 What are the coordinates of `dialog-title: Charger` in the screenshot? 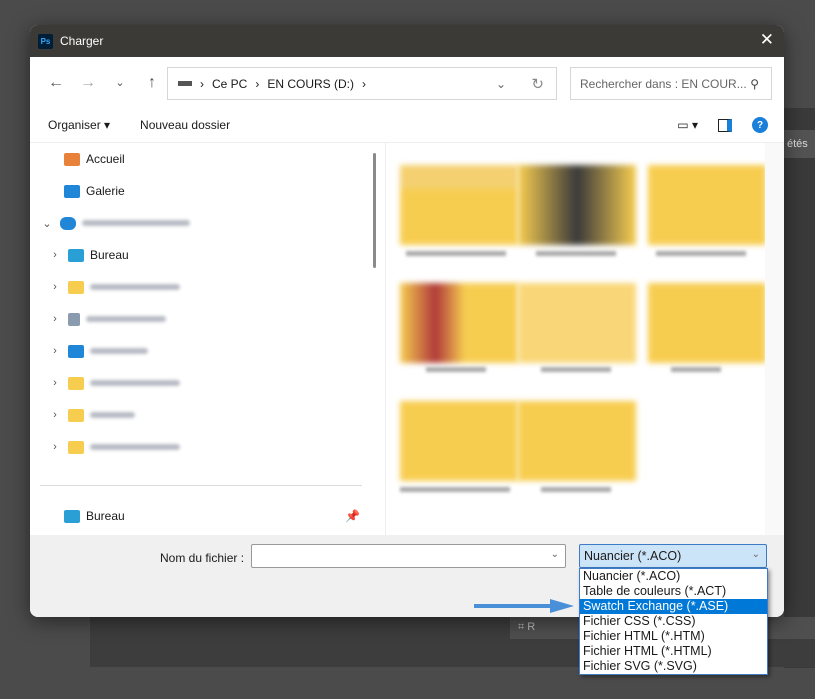 It's located at (82, 41).